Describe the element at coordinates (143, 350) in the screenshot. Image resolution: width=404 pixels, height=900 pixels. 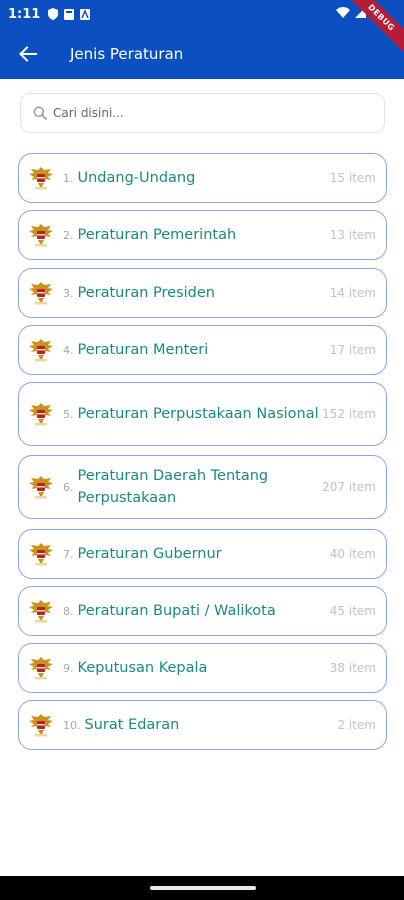
I see `item-label: Peraturan Menteri` at that location.